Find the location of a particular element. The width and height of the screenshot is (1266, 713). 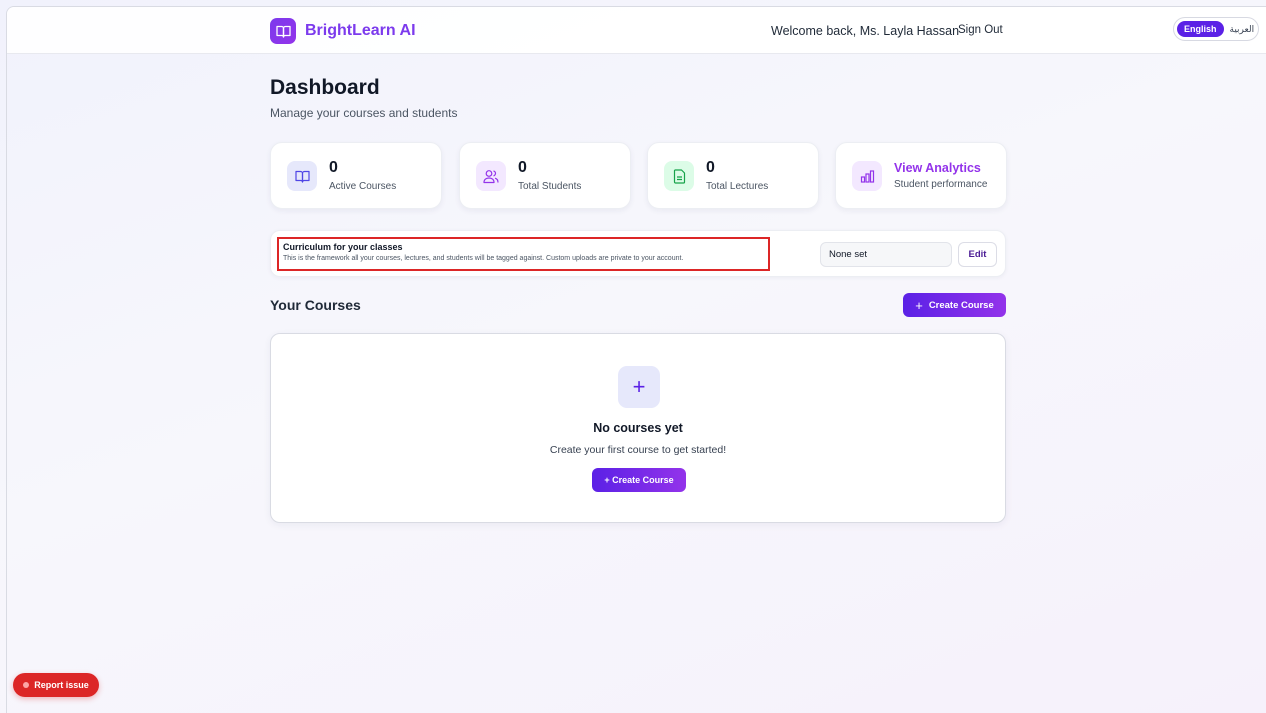

bar-chart-icon is located at coordinates (867, 176).